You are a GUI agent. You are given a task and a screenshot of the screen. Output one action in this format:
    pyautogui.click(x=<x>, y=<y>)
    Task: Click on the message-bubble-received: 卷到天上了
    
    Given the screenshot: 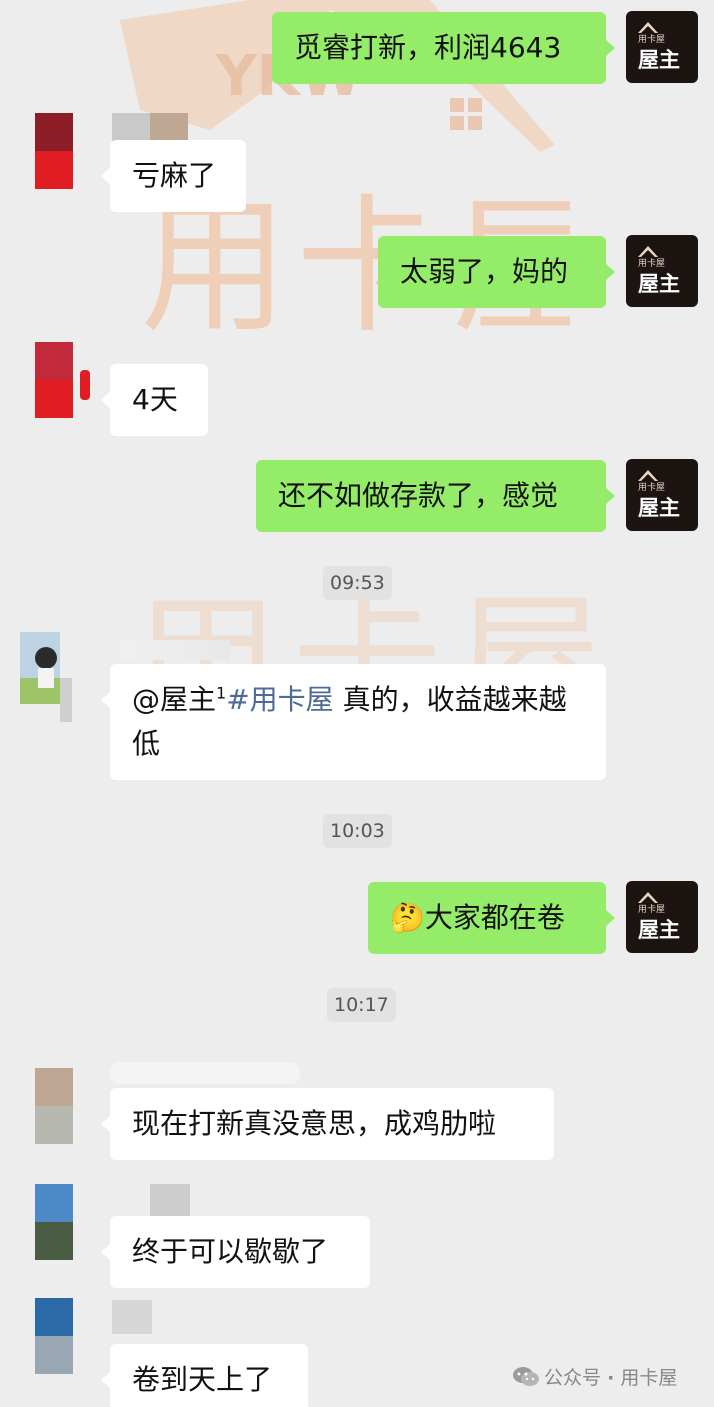 What is the action you would take?
    pyautogui.click(x=209, y=1375)
    